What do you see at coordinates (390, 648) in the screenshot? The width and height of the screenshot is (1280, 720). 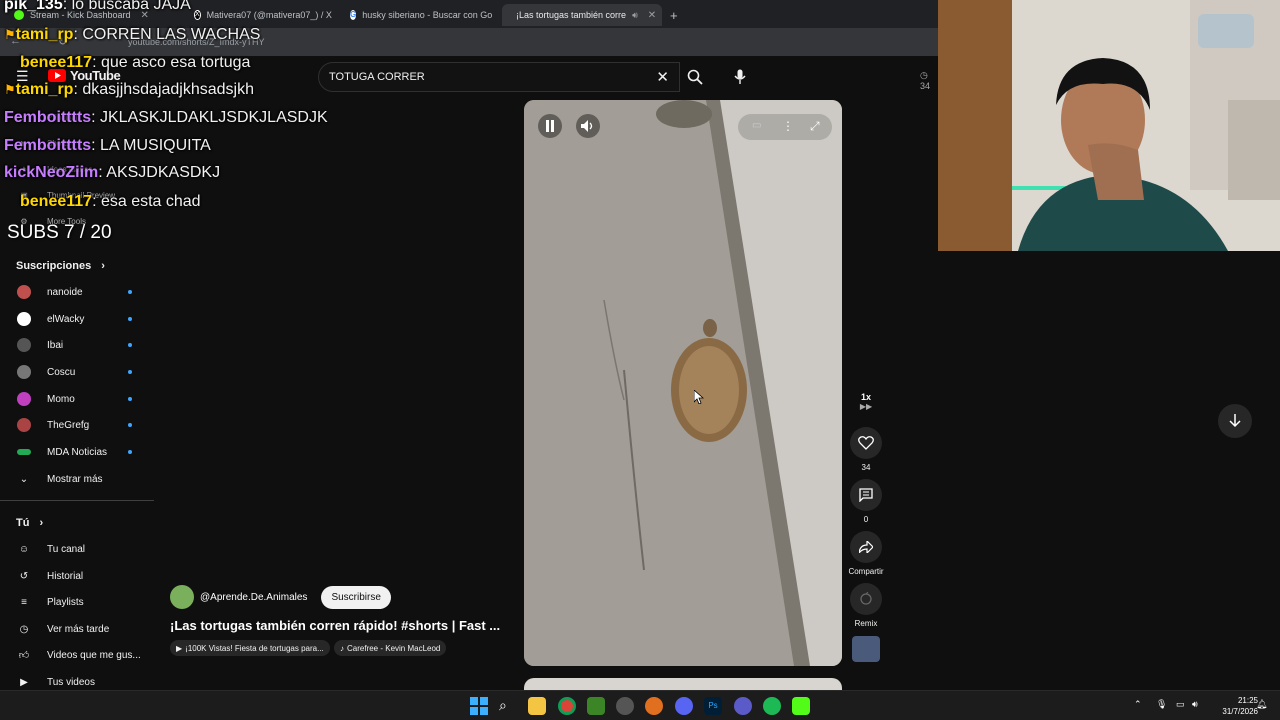 I see `music-chip: ♪ Carefree - Kevin MacLeod` at bounding box center [390, 648].